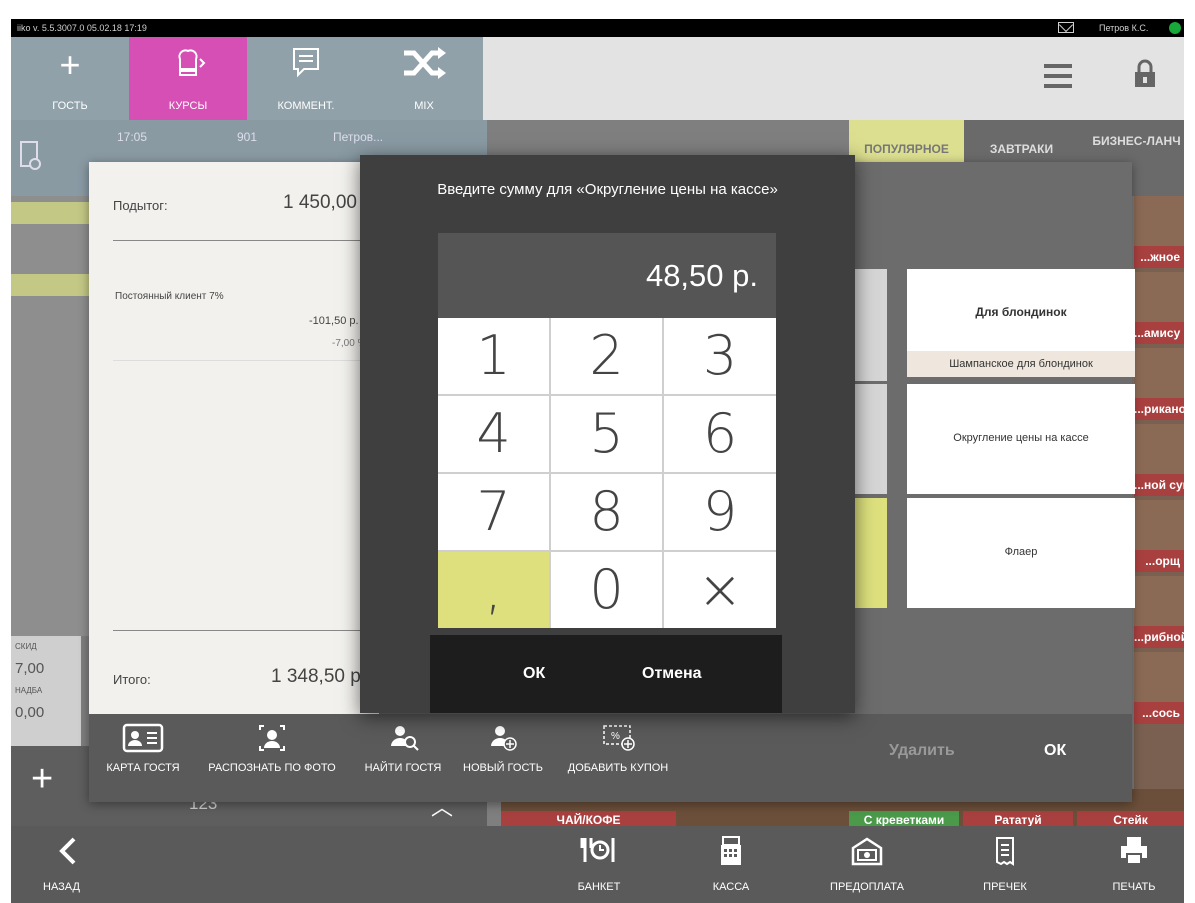  Describe the element at coordinates (606, 356) in the screenshot. I see `key-2: 2` at that location.